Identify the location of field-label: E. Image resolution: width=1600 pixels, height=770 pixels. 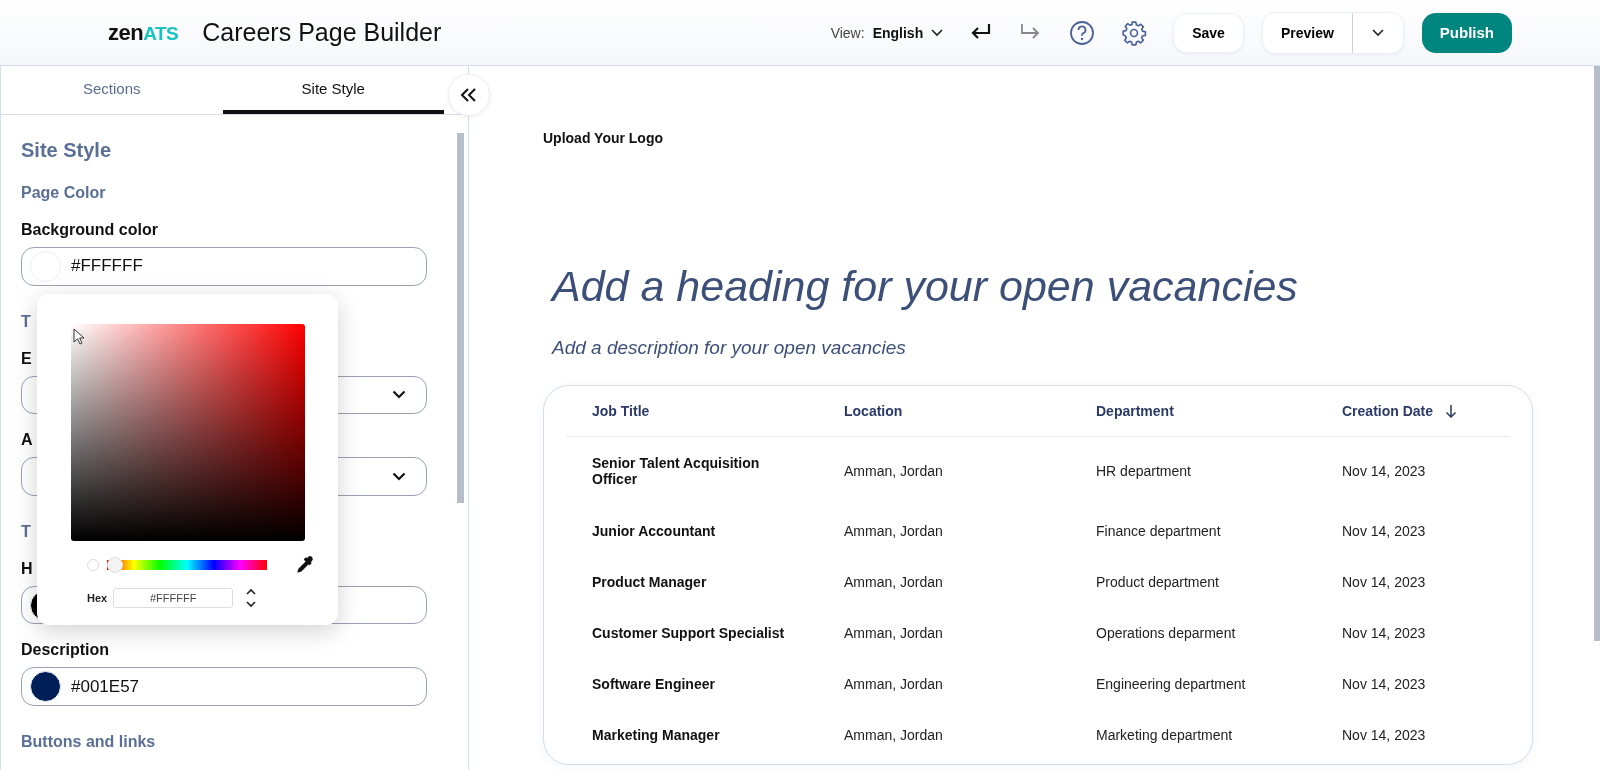
(26, 358).